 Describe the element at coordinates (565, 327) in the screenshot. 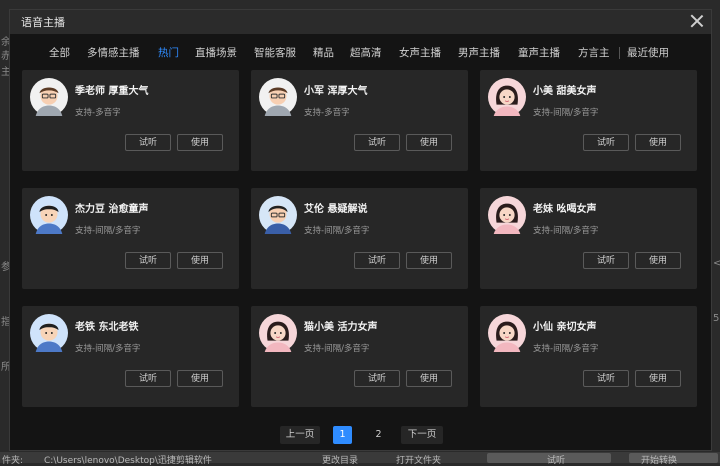

I see `voice-name: 小仙 亲切女声` at that location.